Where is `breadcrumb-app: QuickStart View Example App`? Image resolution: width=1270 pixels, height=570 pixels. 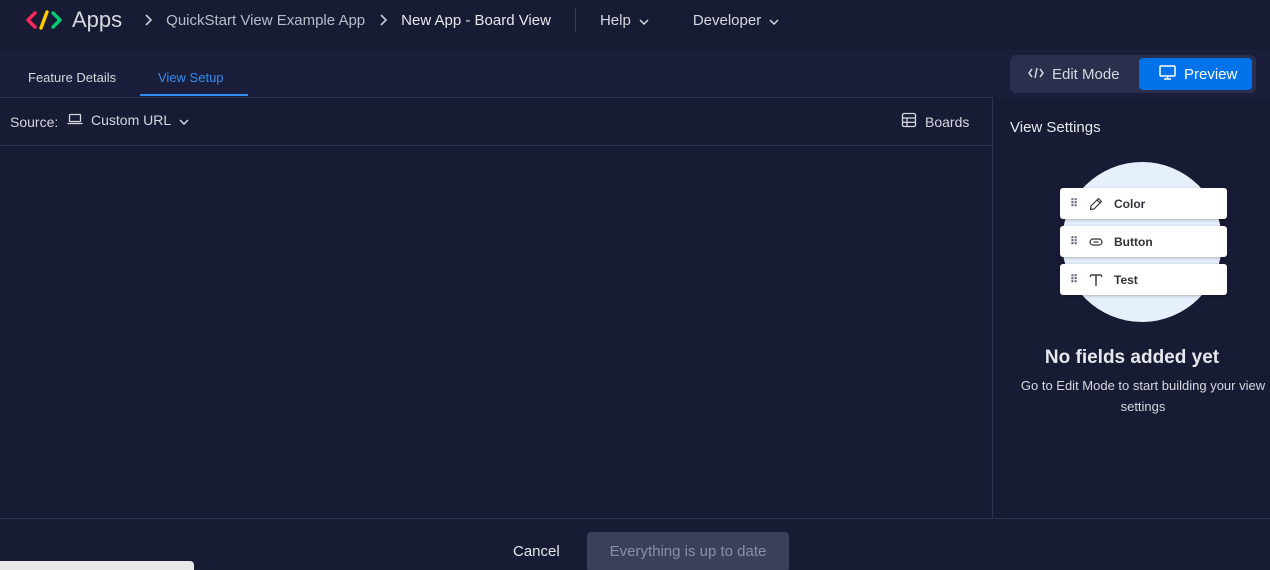
breadcrumb-app: QuickStart View Example App is located at coordinates (265, 20).